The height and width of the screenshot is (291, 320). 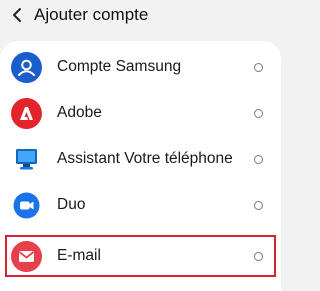 I want to click on chevron-left-icon, so click(x=17, y=15).